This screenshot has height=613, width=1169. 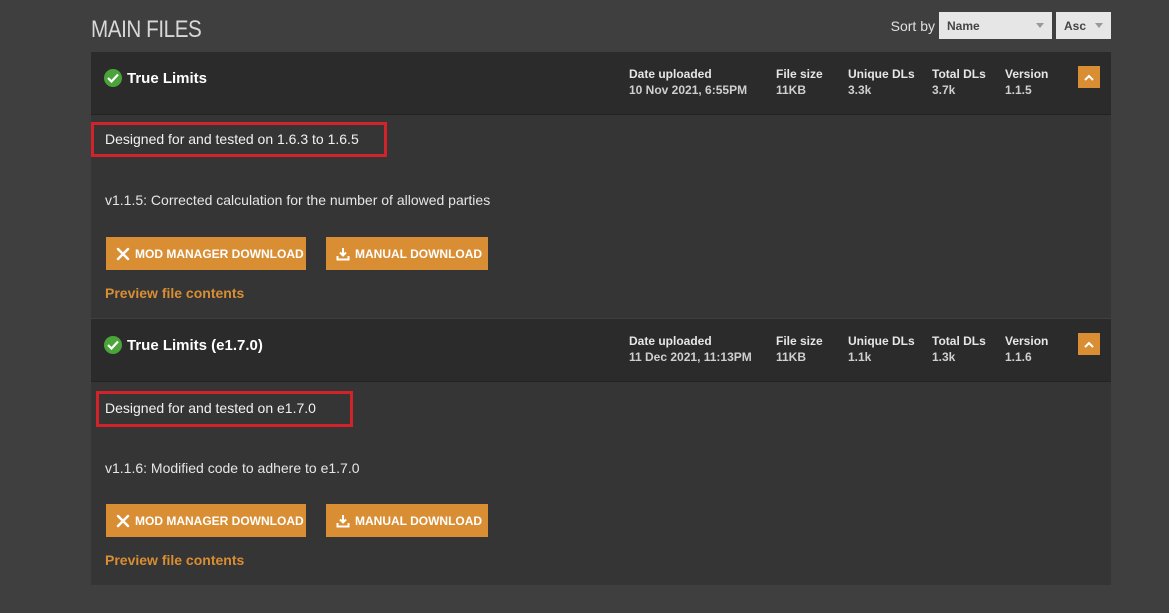 I want to click on stat-value: 1.1k, so click(x=860, y=357).